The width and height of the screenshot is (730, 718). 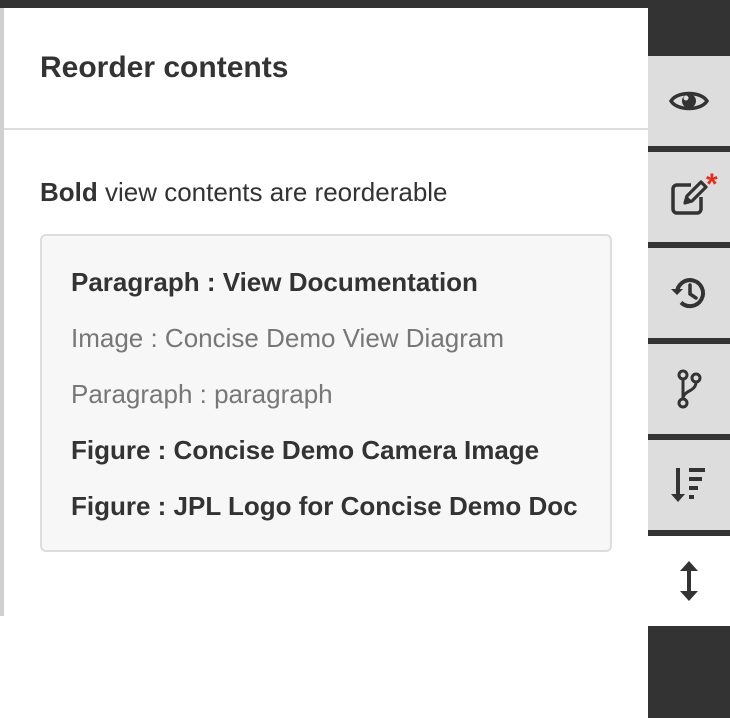 I want to click on history-button, so click(x=689, y=293).